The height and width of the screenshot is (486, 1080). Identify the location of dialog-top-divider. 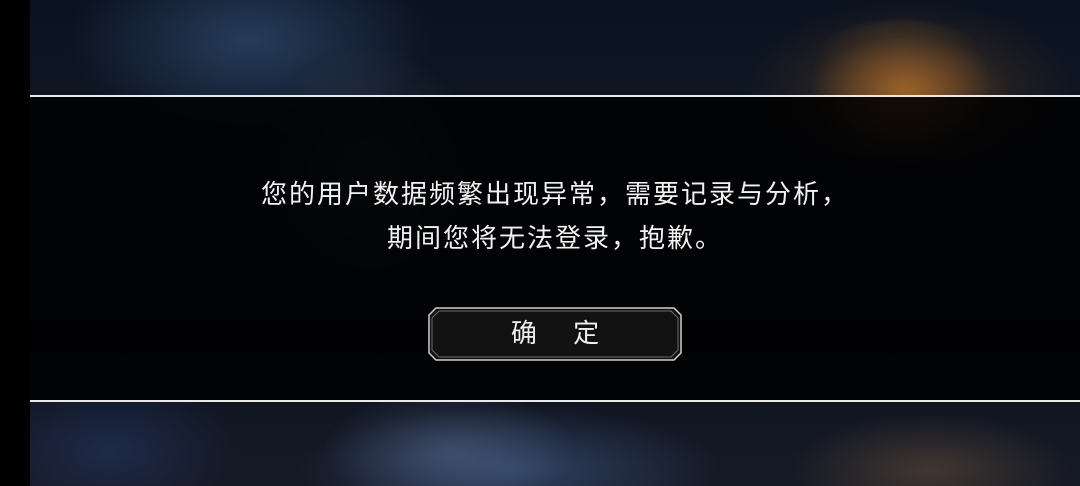
(555, 96).